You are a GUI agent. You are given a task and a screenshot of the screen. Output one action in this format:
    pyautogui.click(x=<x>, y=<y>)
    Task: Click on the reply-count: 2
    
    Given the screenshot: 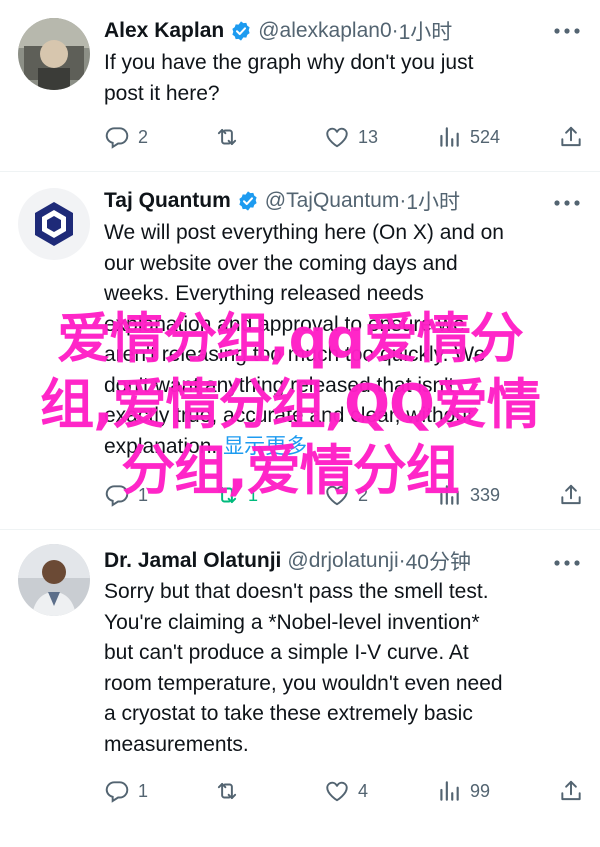 What is the action you would take?
    pyautogui.click(x=143, y=136)
    